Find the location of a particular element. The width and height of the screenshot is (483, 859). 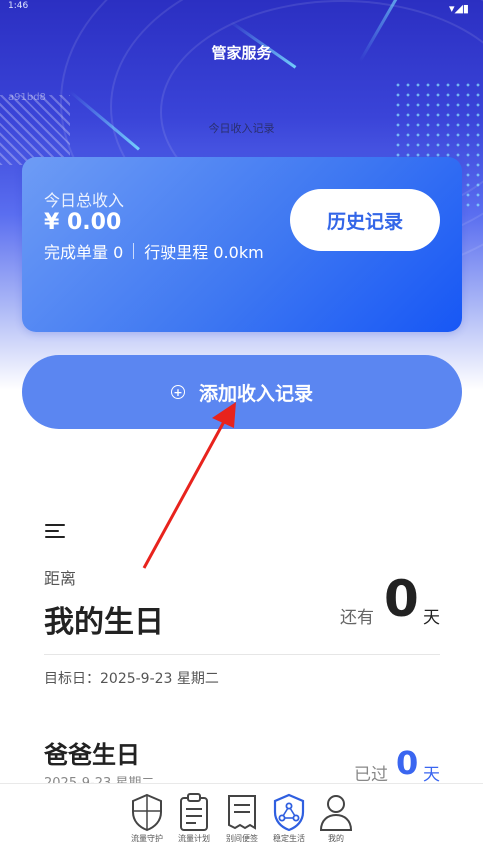

status-icons: ▾◢▮ is located at coordinates (458, 8).